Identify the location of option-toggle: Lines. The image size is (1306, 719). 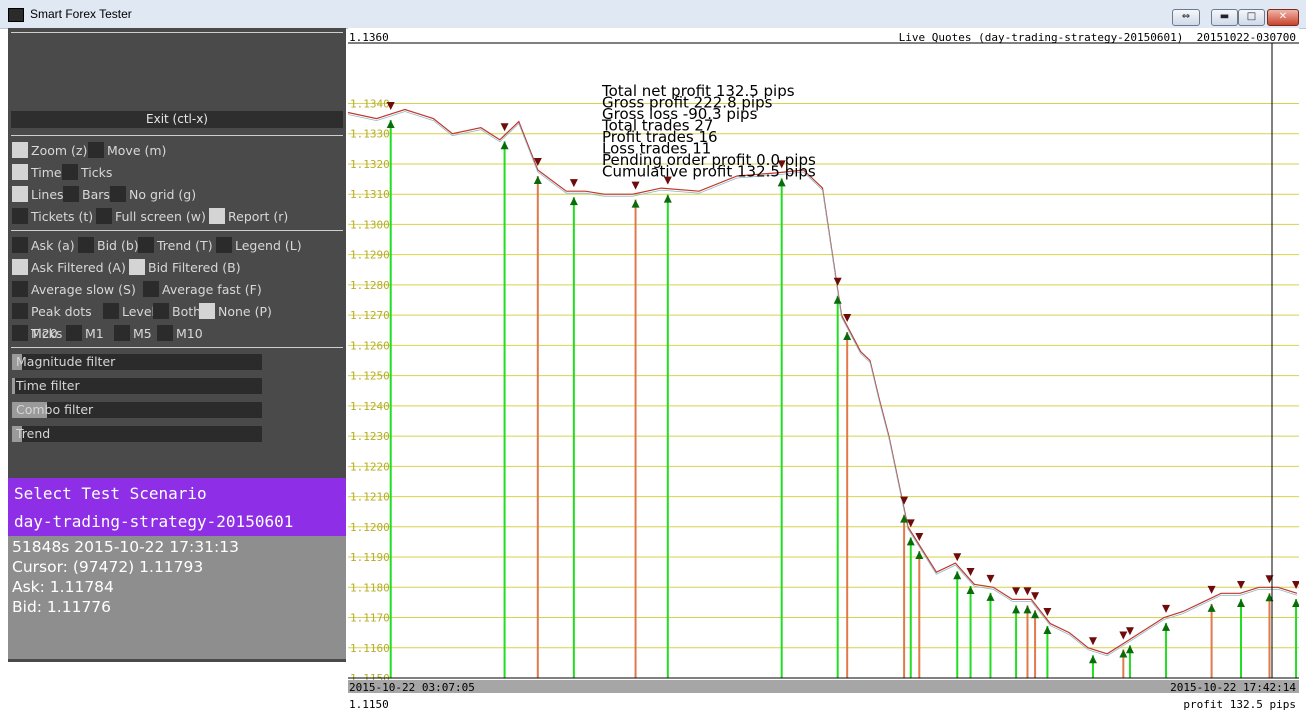
(38, 194).